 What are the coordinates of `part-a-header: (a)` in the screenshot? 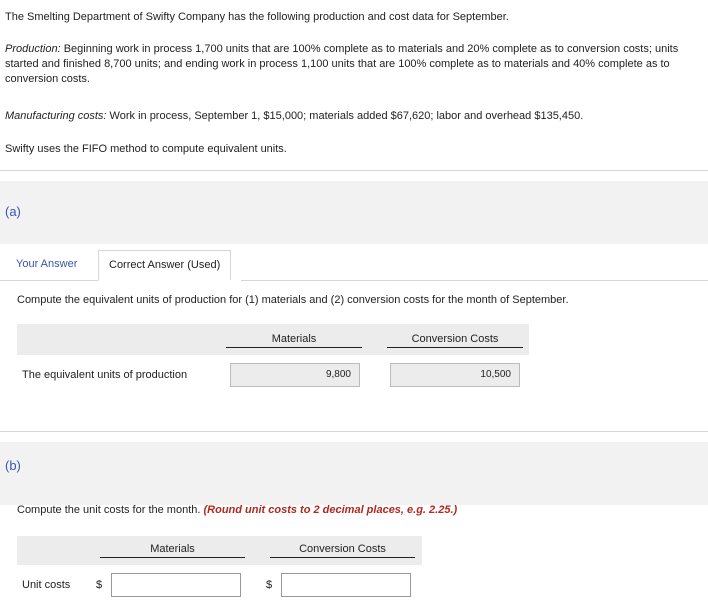 It's located at (354, 212).